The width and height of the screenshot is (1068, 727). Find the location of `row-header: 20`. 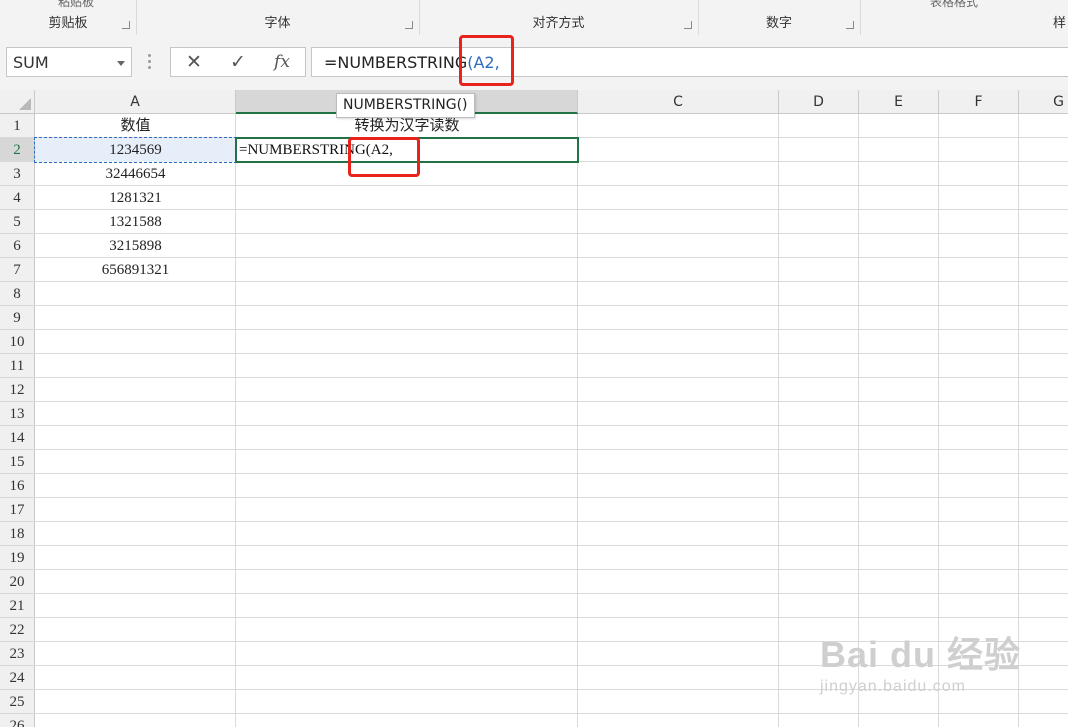

row-header: 20 is located at coordinates (17, 582).